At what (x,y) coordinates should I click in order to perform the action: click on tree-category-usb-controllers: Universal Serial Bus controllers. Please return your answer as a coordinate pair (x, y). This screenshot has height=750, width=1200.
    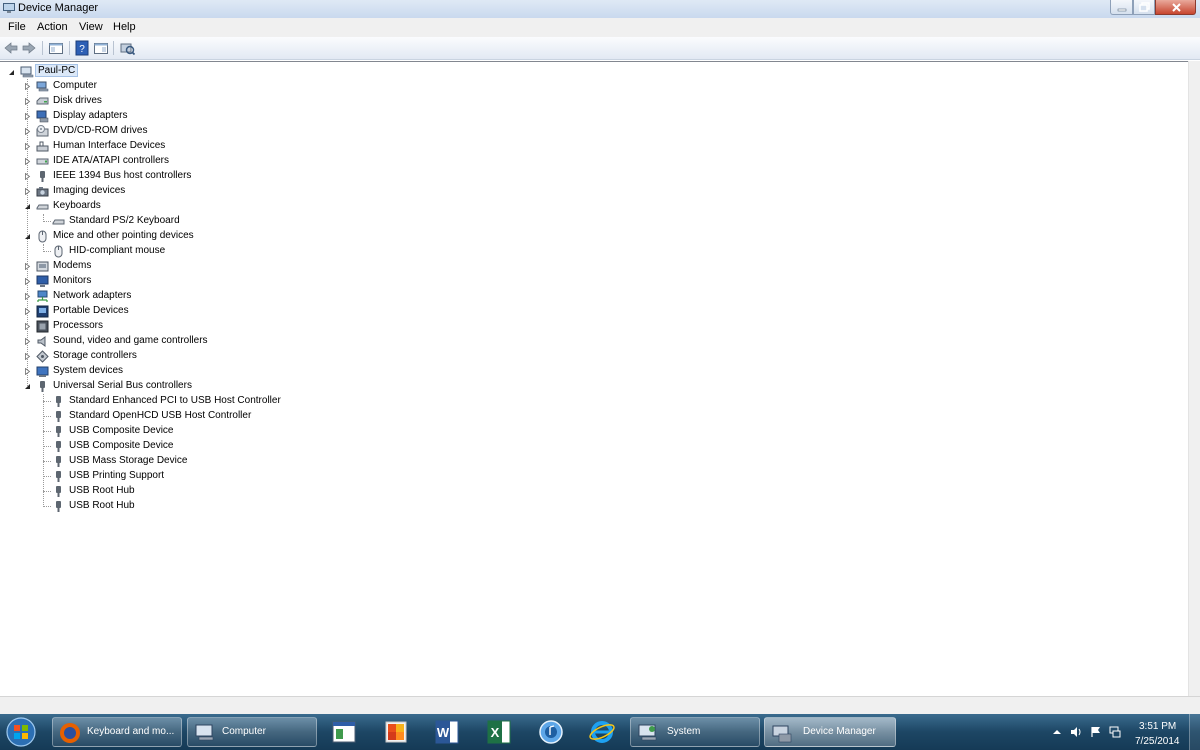
    Looking at the image, I should click on (150, 386).